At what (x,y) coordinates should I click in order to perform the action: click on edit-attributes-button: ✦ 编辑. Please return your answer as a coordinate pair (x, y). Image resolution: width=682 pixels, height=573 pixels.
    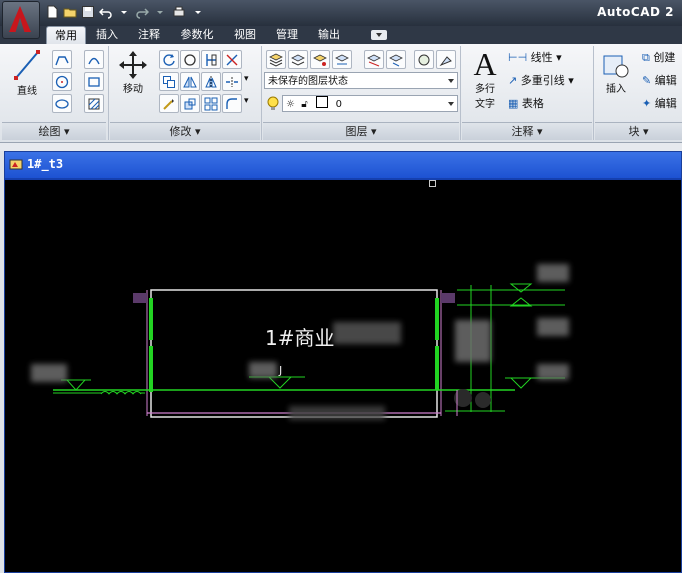
    Looking at the image, I should click on (659, 104).